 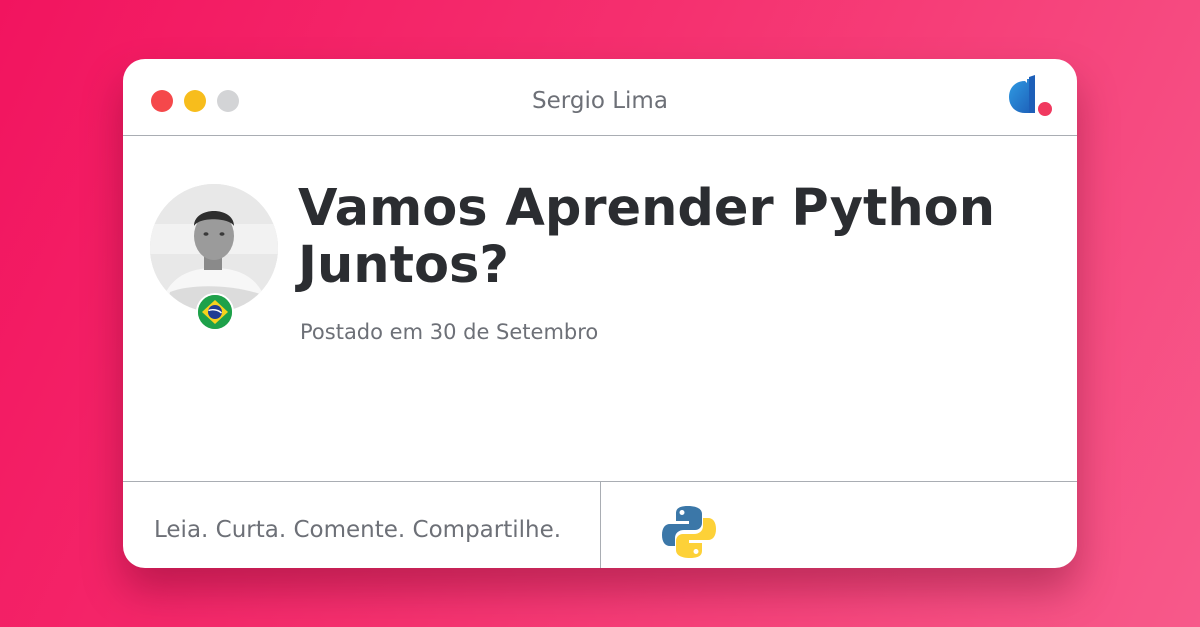 I want to click on window-titlebar: Sergio Lima, so click(x=600, y=97).